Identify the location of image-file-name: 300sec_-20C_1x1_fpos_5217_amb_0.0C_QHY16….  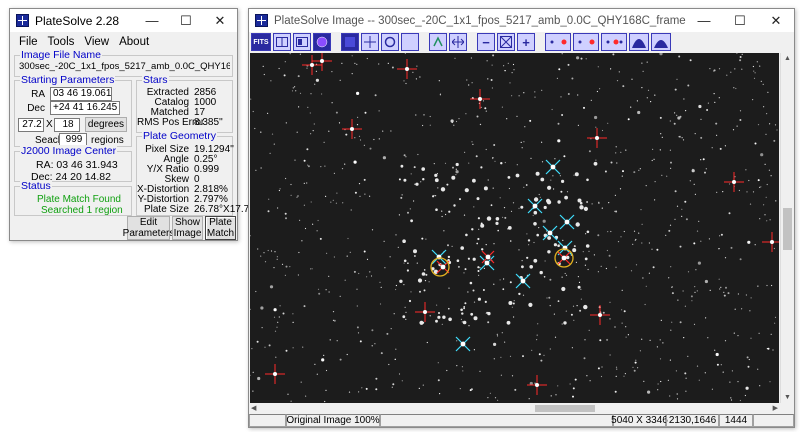
(124, 66).